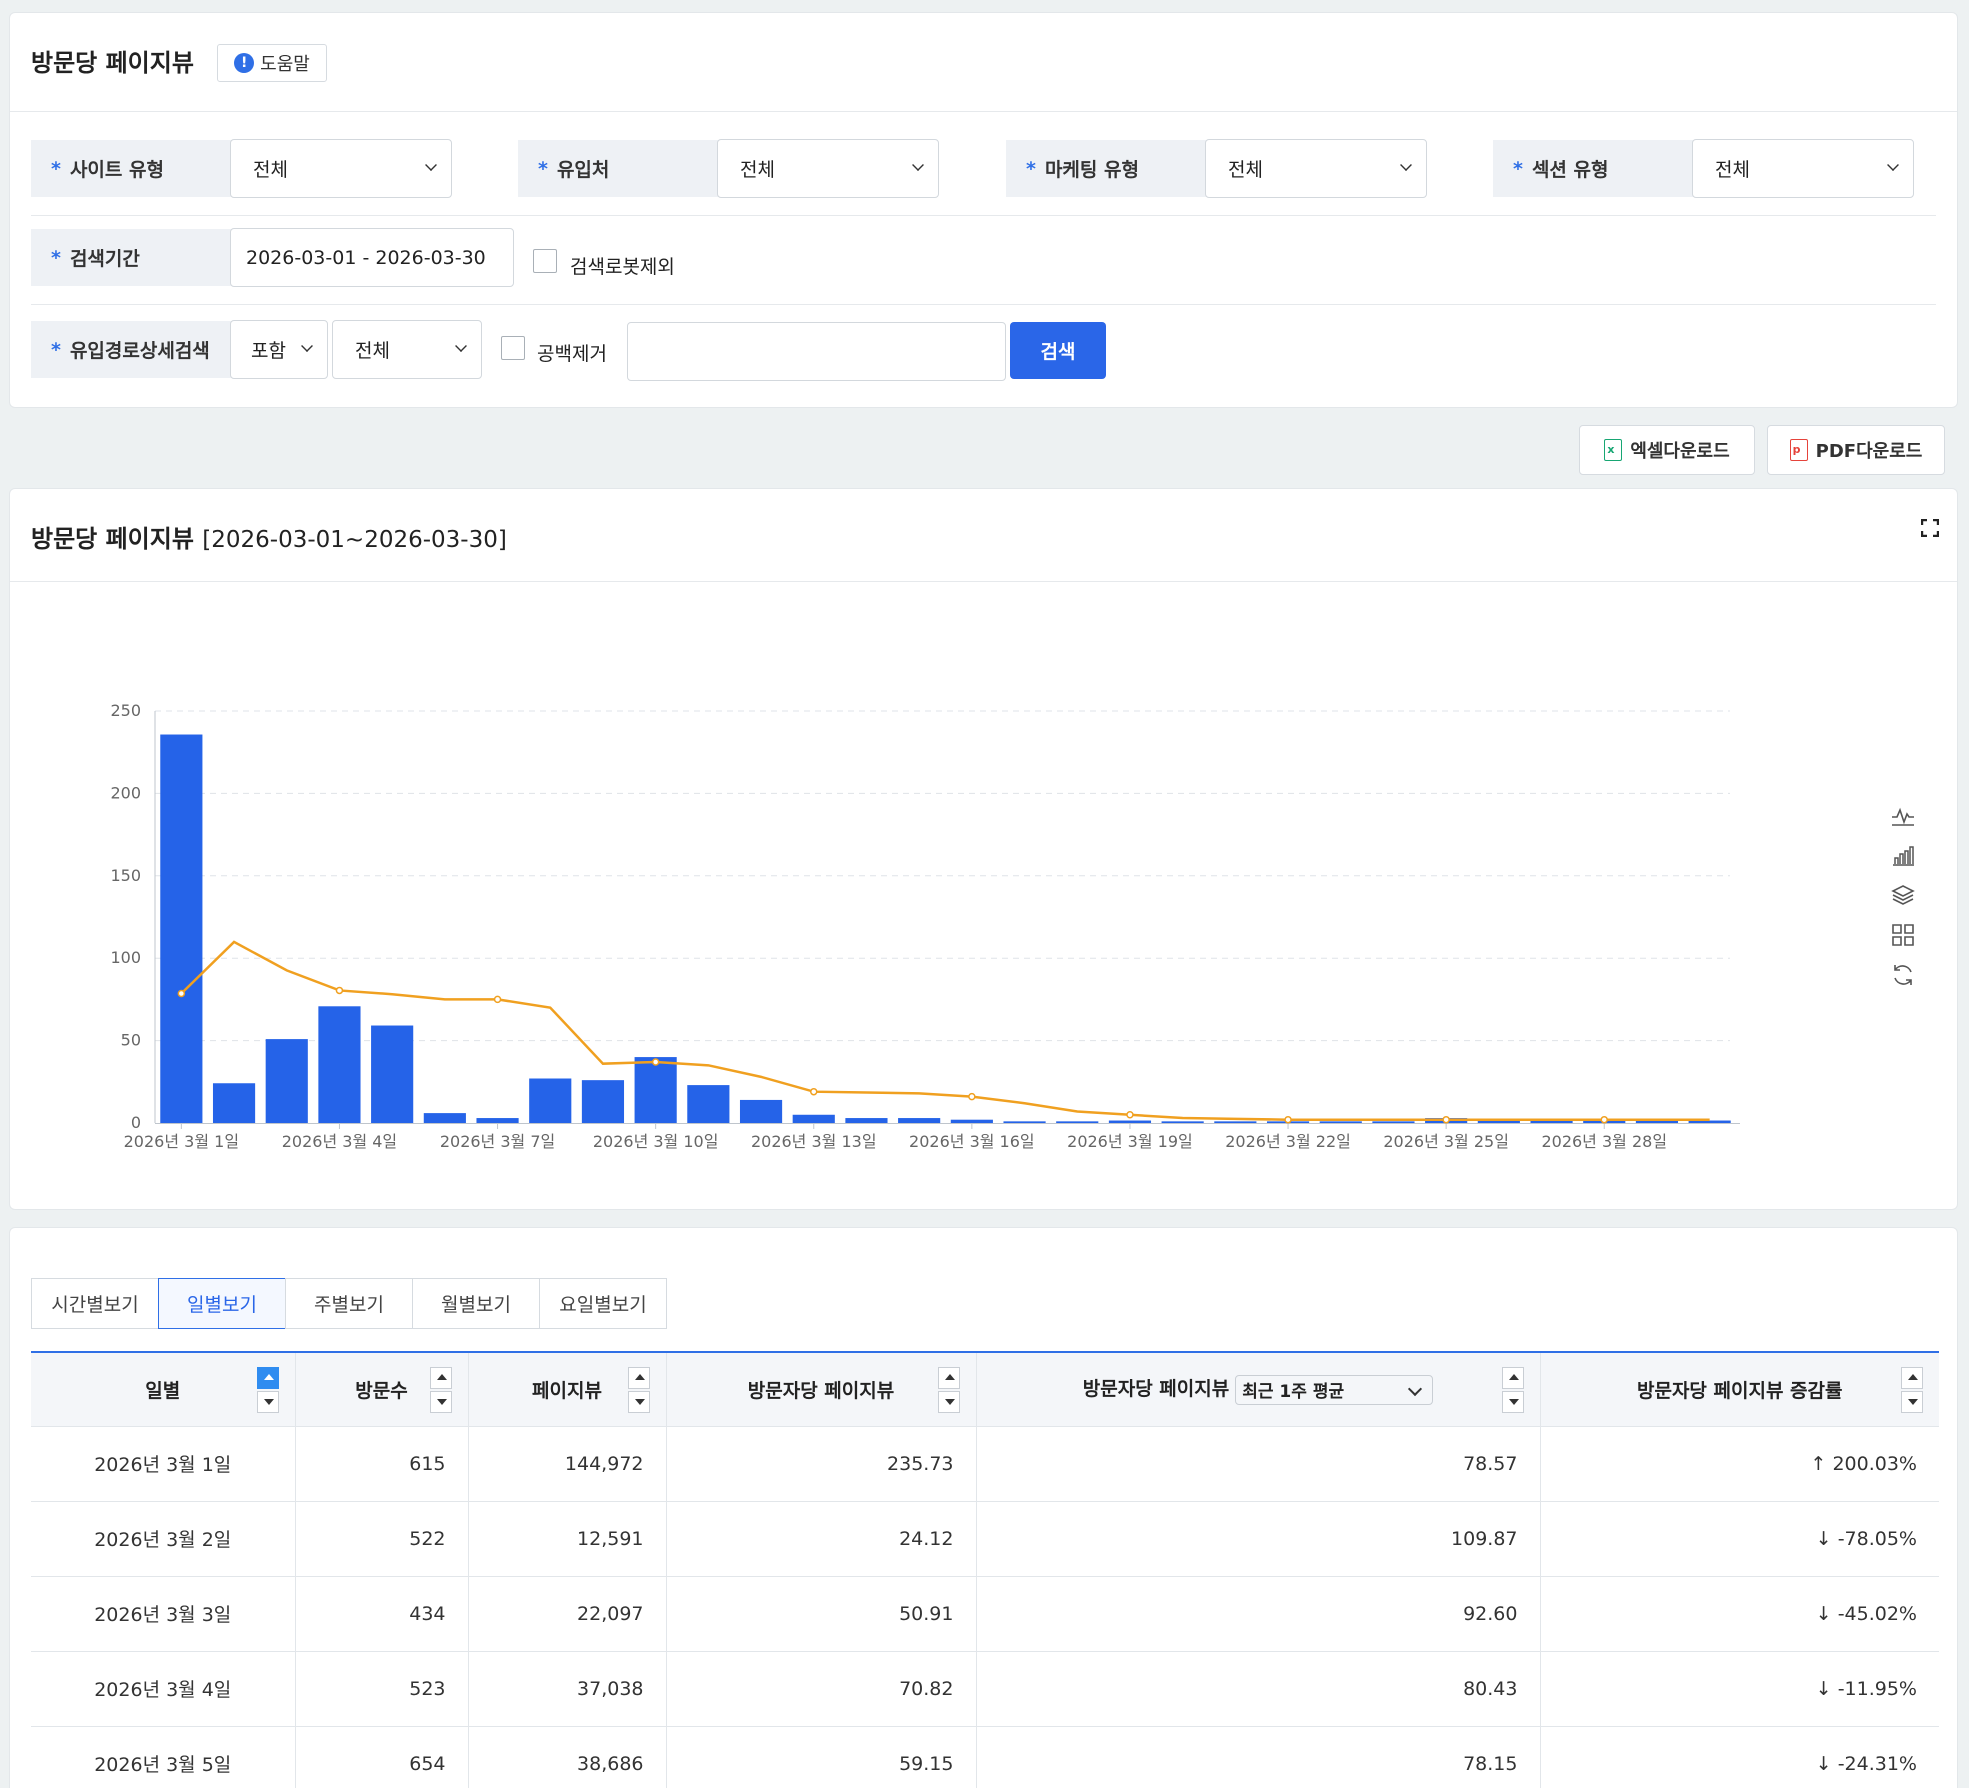  What do you see at coordinates (820, 1539) in the screenshot?
I see `pv-per-visitor-cell: 24.12` at bounding box center [820, 1539].